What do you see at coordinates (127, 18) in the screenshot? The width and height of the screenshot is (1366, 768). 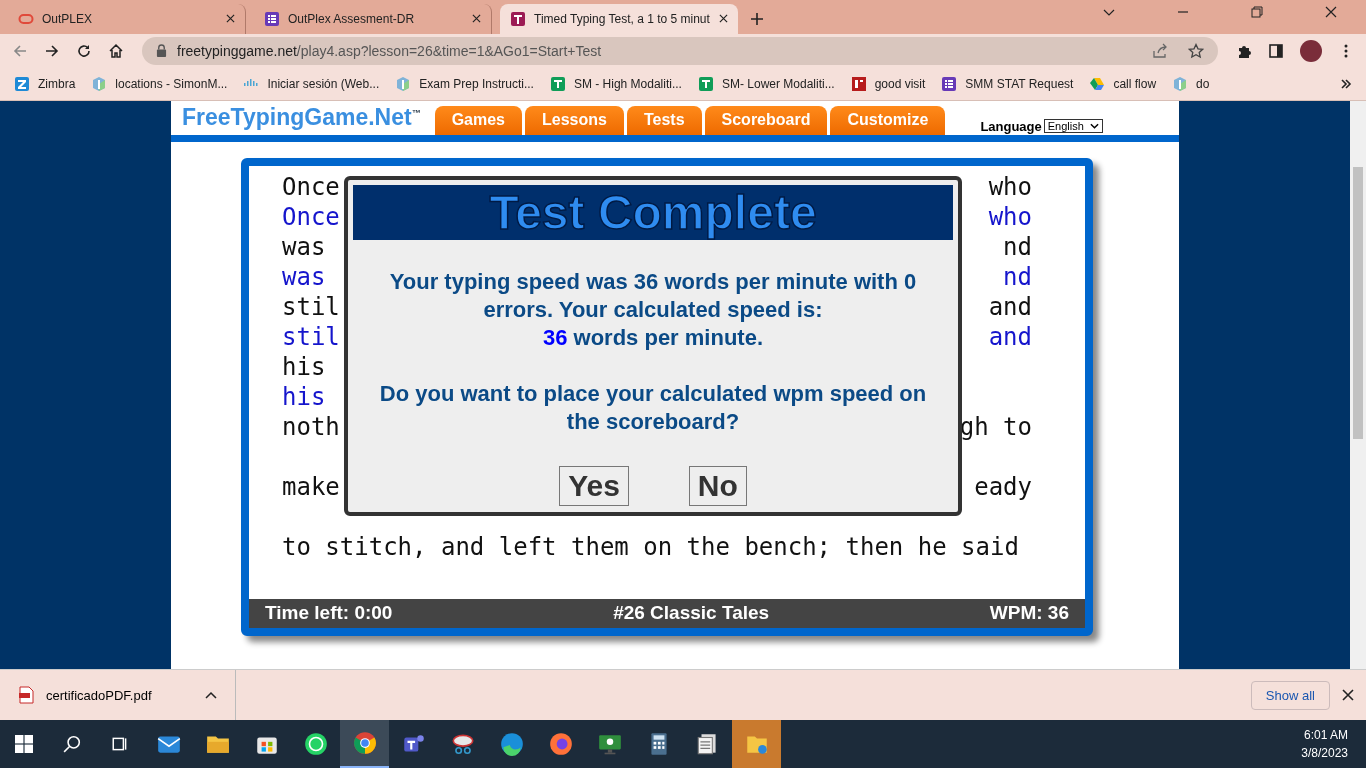 I see `browser-tab: OutPLEX` at bounding box center [127, 18].